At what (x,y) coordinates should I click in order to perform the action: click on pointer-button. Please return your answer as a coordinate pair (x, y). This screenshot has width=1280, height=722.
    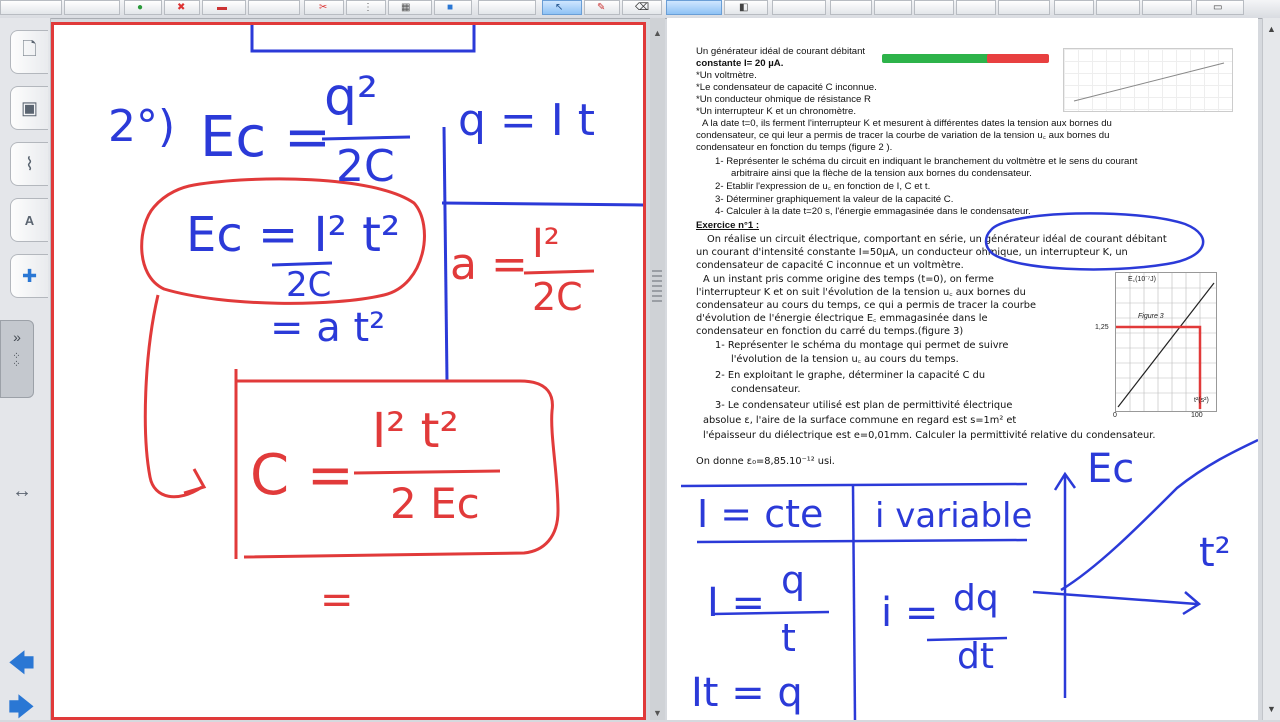
    Looking at the image, I should click on (507, 7).